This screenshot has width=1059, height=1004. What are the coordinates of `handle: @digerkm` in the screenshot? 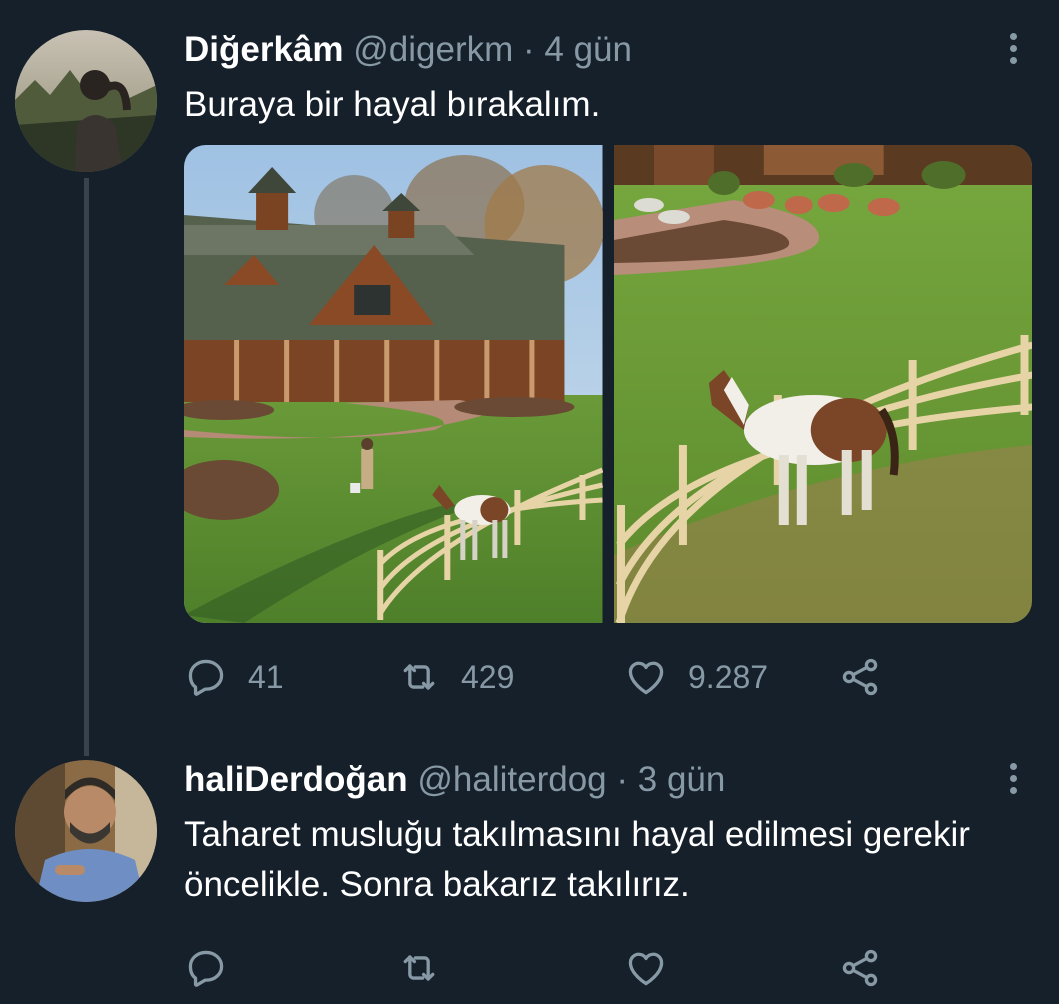 It's located at (433, 49).